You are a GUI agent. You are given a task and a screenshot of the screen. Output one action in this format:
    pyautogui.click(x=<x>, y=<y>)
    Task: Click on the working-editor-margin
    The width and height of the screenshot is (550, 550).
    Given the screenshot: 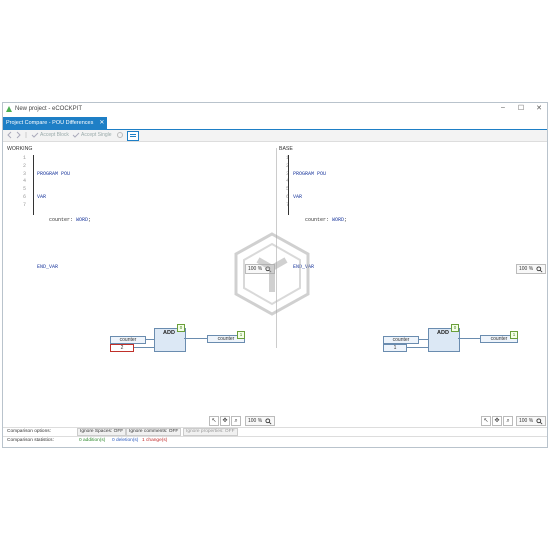 What is the action you would take?
    pyautogui.click(x=33, y=185)
    